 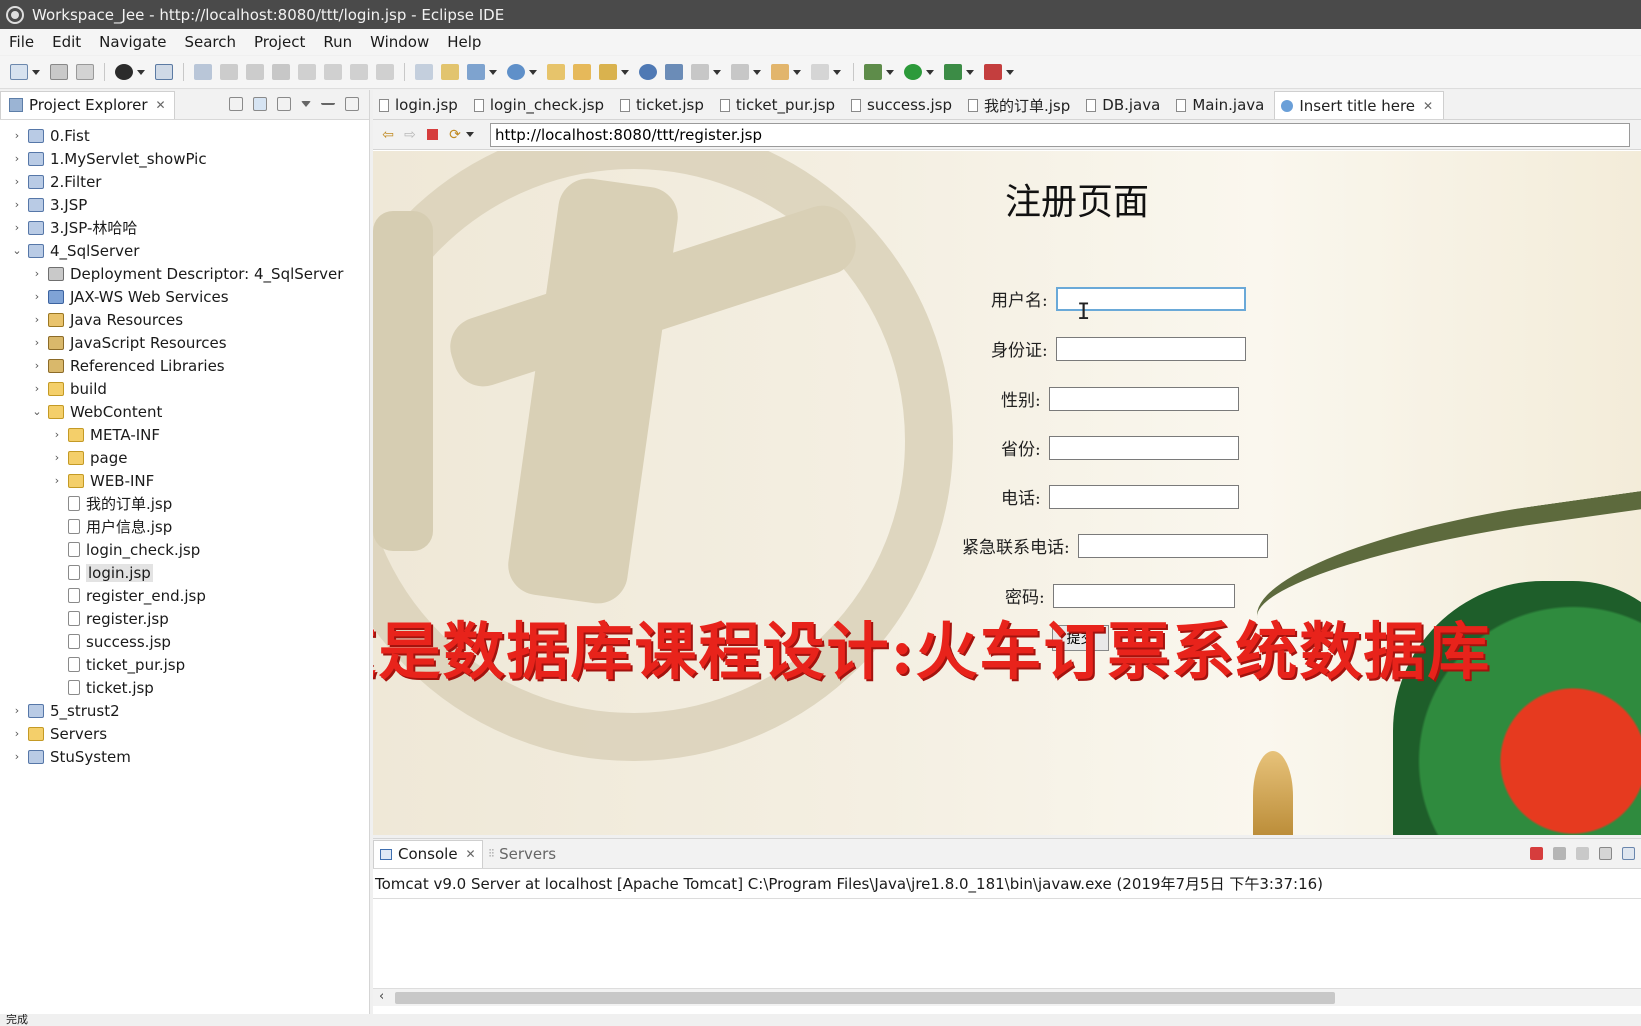 I want to click on use-step-filters-icon, so click(x=424, y=72).